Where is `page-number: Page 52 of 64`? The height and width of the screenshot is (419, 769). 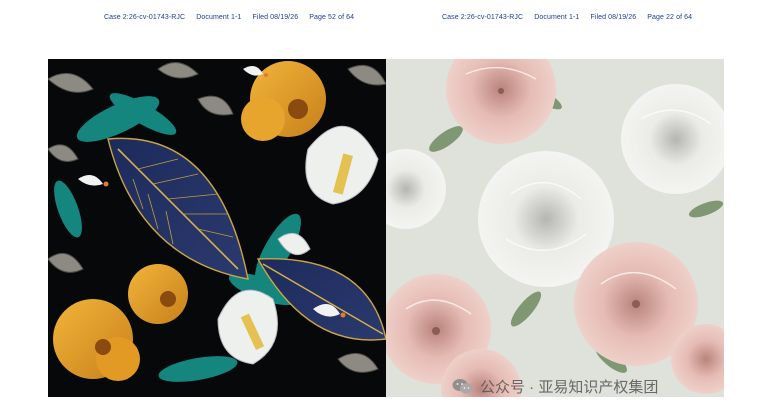
page-number: Page 52 of 64 is located at coordinates (332, 17).